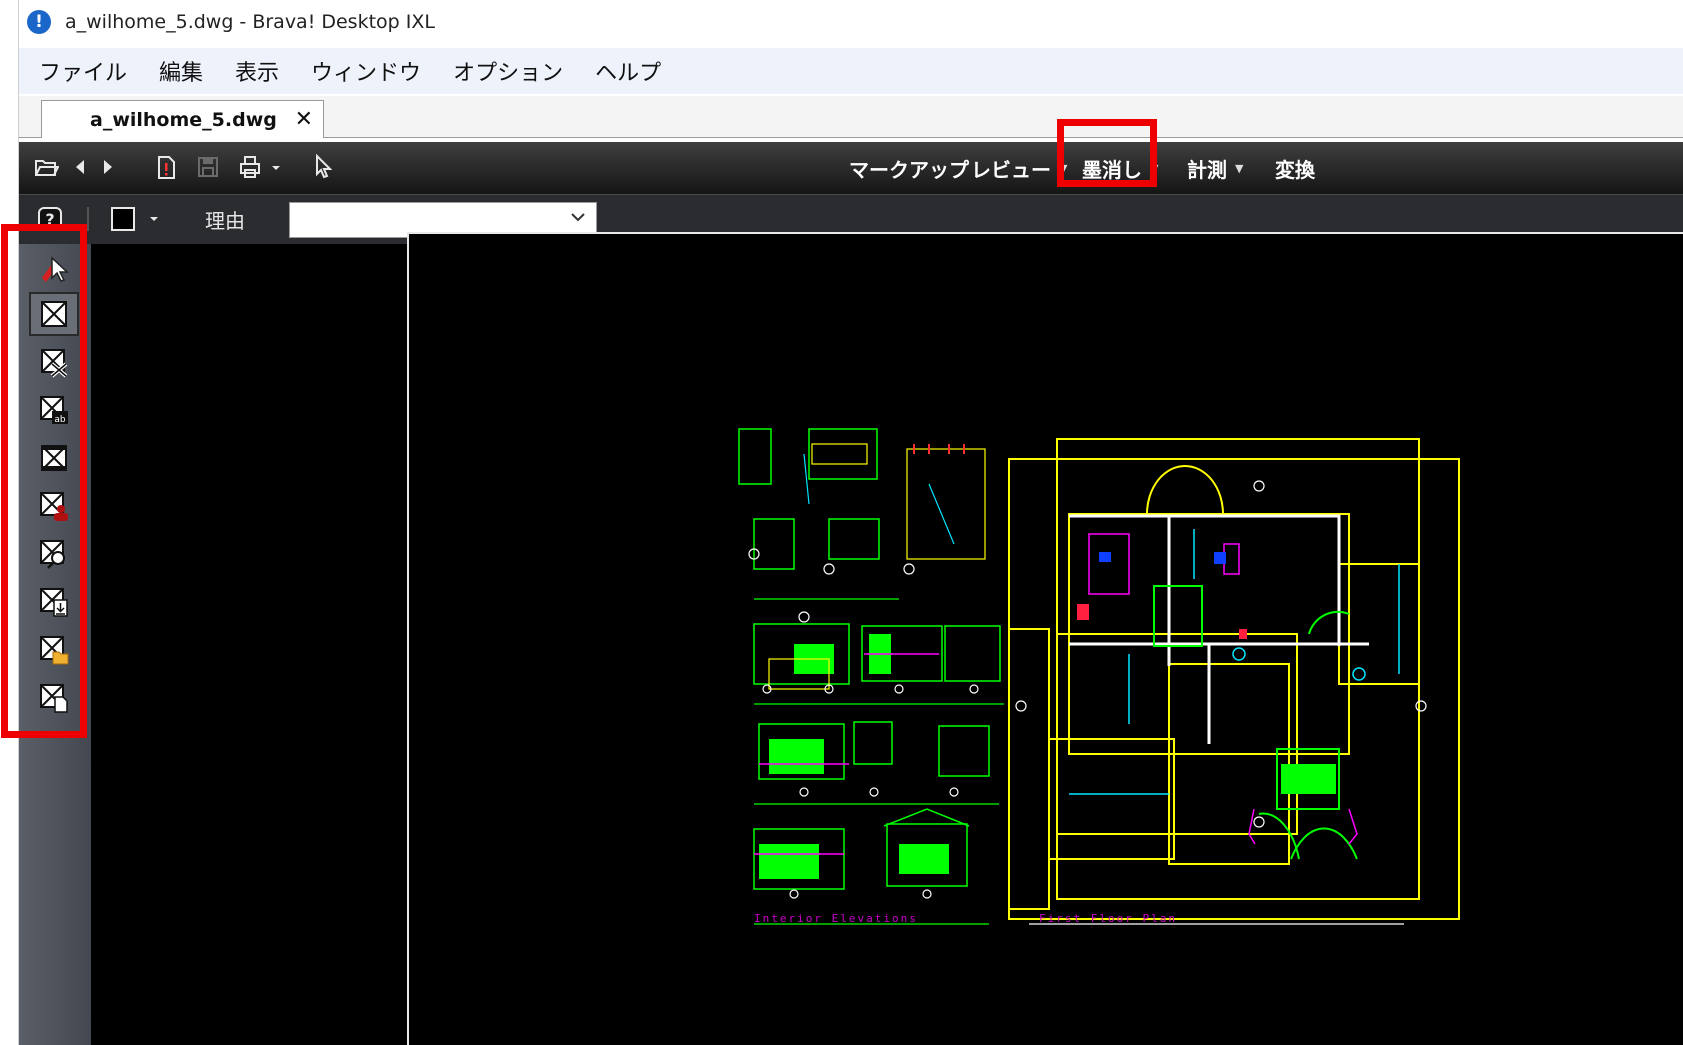 Image resolution: width=1683 pixels, height=1045 pixels. I want to click on tab-close-icon: ✕, so click(304, 119).